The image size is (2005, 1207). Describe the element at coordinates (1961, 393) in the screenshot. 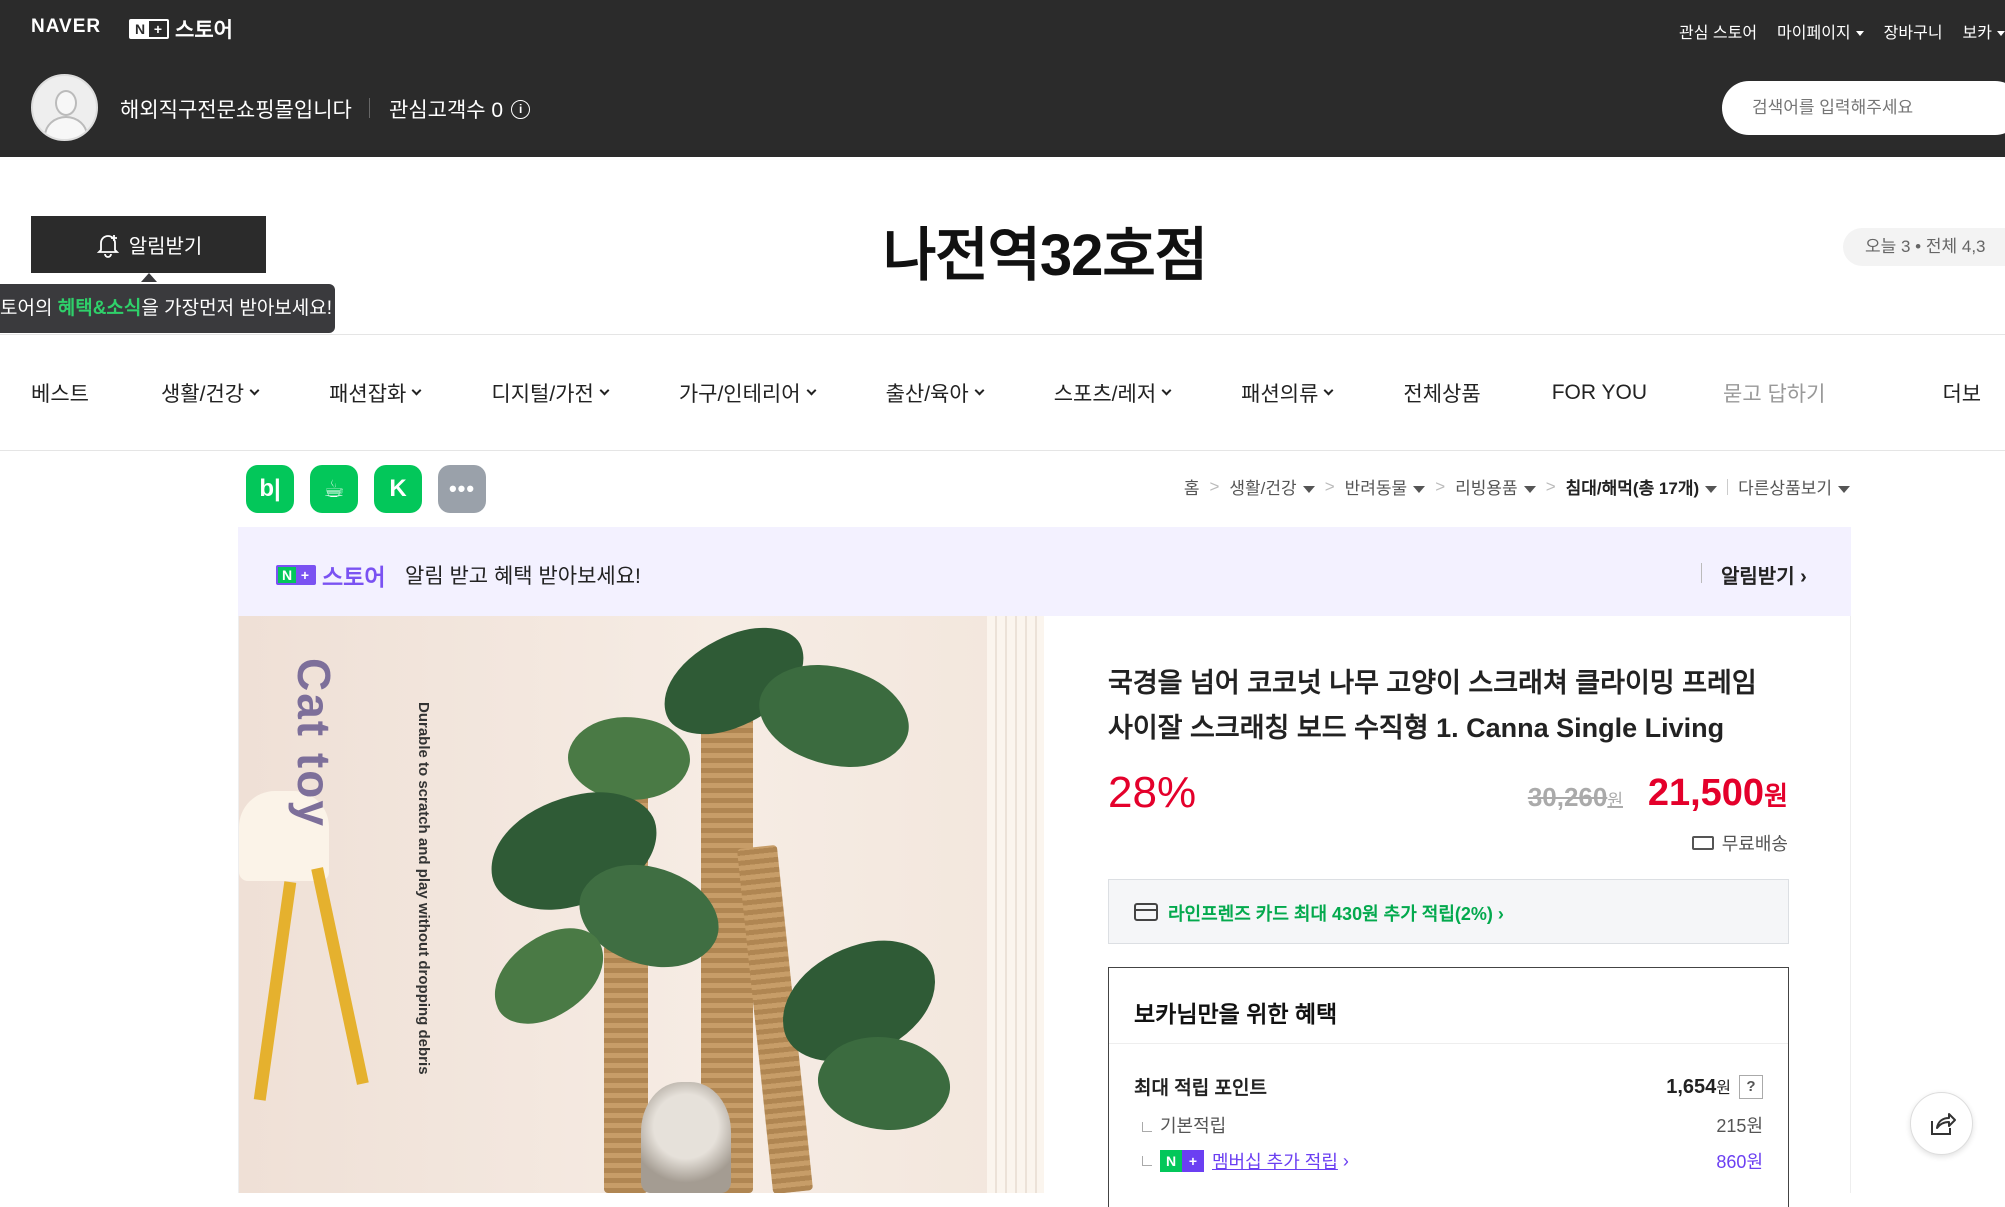

I see `category-more: 더보` at that location.